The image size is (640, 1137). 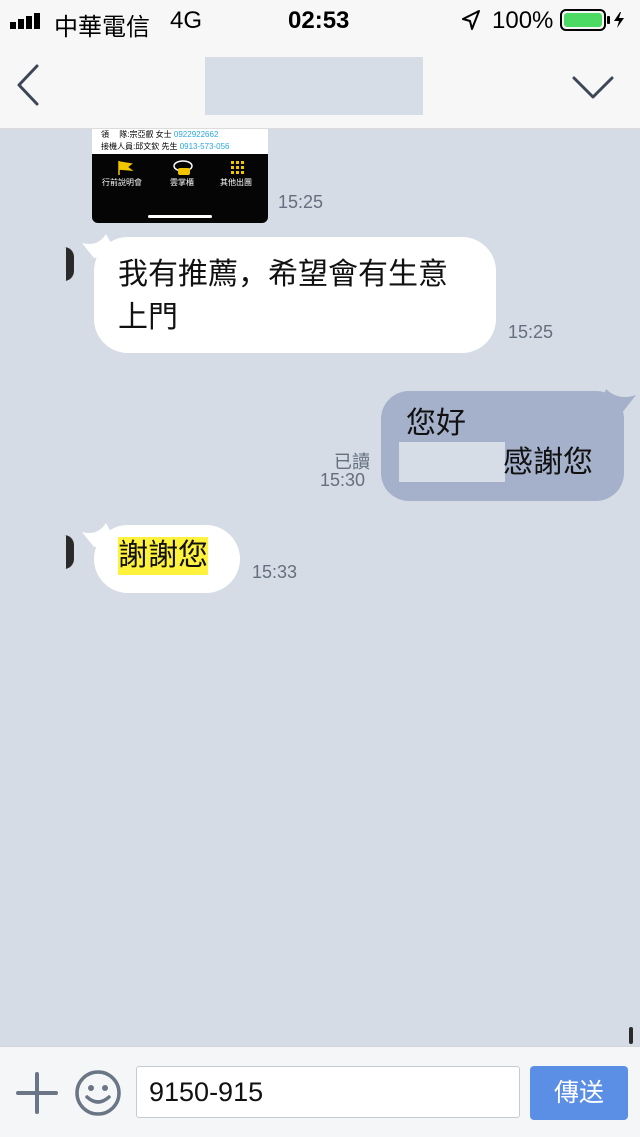 I want to click on chat-title-redacted, so click(x=314, y=86).